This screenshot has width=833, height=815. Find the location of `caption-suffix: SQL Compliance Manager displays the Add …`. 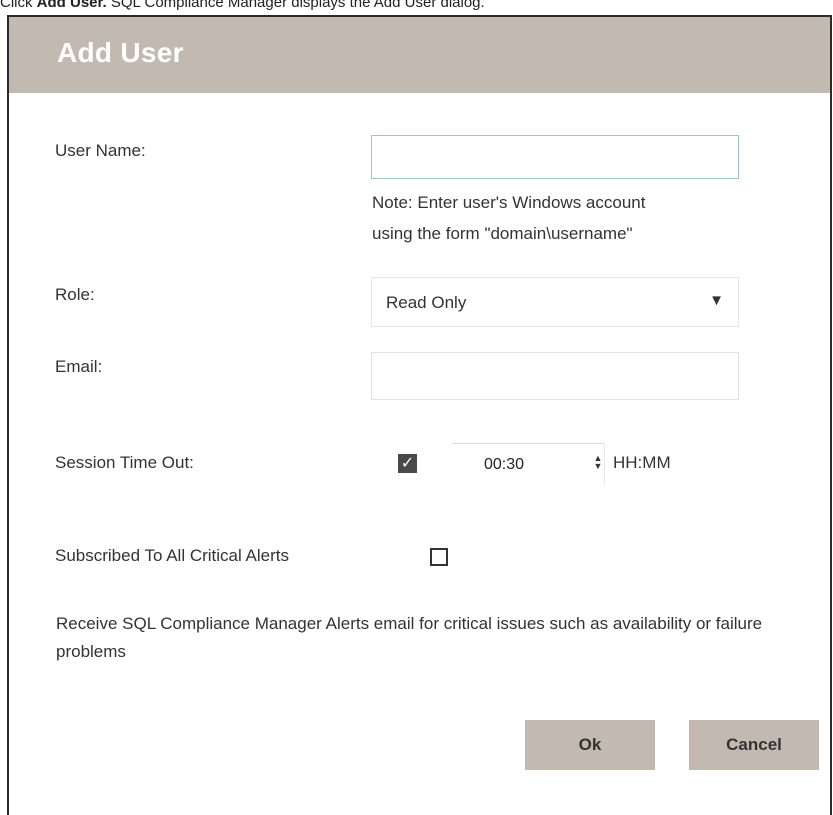

caption-suffix: SQL Compliance Manager displays the Add … is located at coordinates (295, 5).